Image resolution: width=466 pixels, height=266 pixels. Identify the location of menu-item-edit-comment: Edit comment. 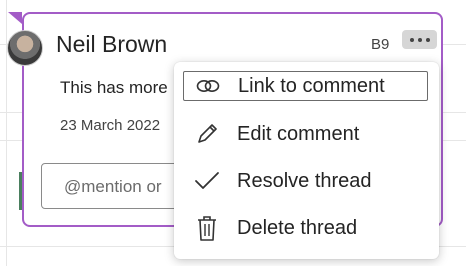
(305, 134).